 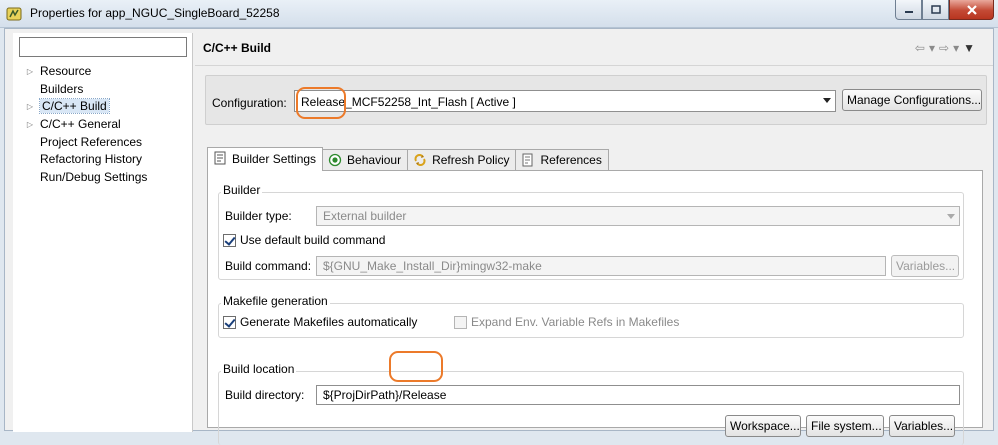 I want to click on build-command-label: Build command:, so click(x=268, y=266).